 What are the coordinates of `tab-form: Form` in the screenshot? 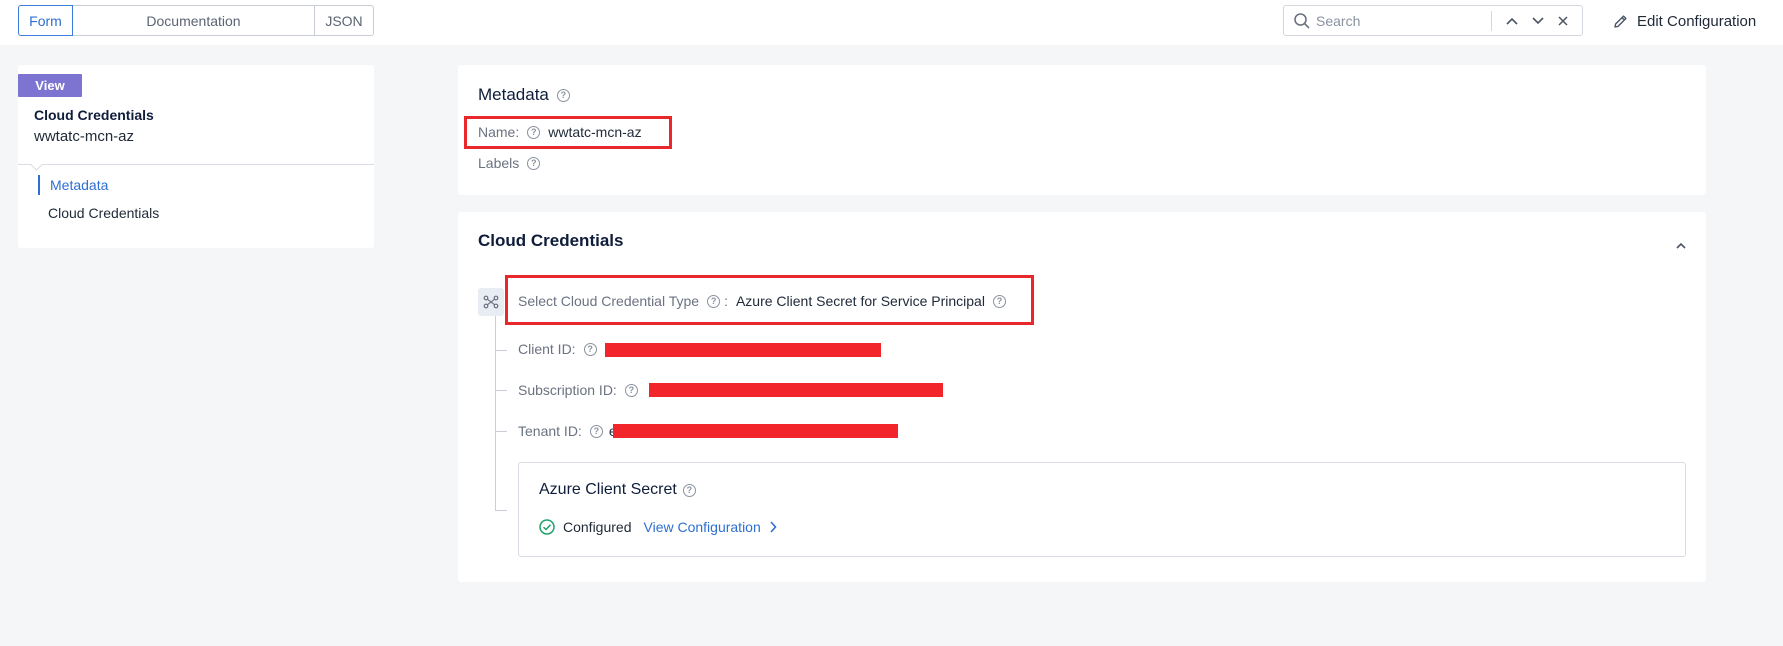 It's located at (45, 20).